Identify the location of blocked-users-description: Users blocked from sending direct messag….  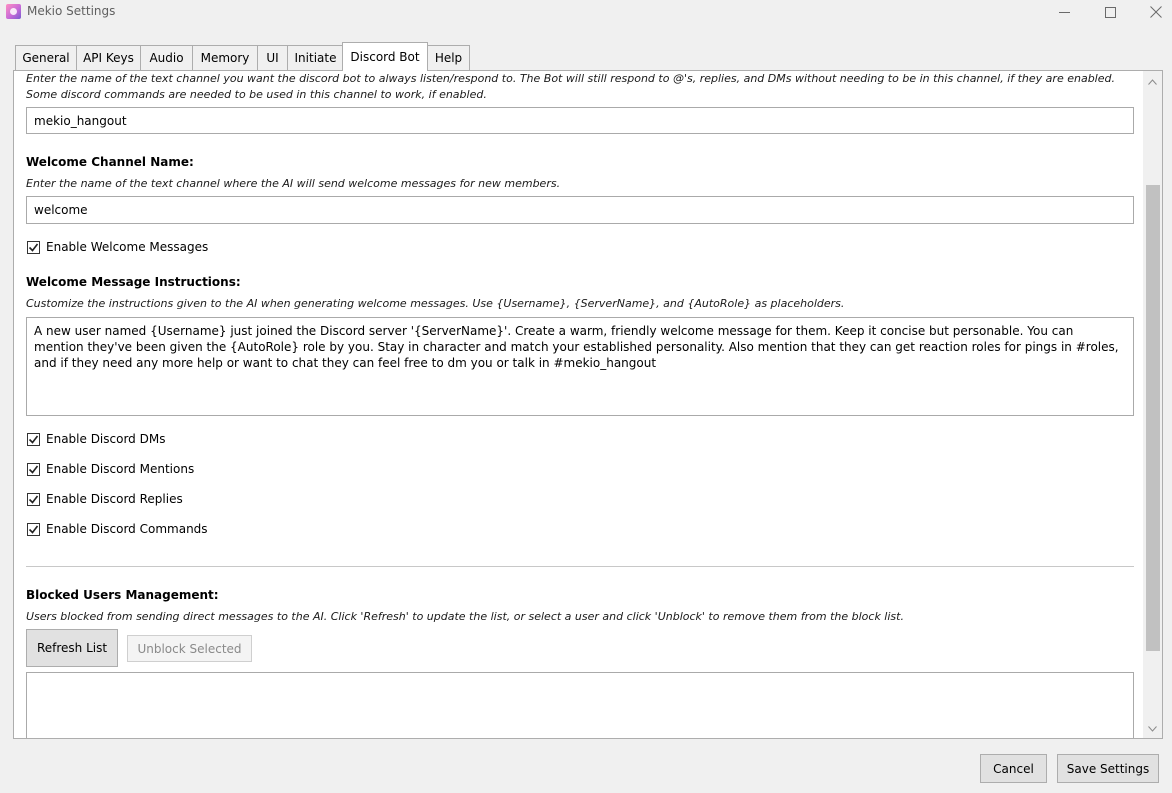
(465, 616).